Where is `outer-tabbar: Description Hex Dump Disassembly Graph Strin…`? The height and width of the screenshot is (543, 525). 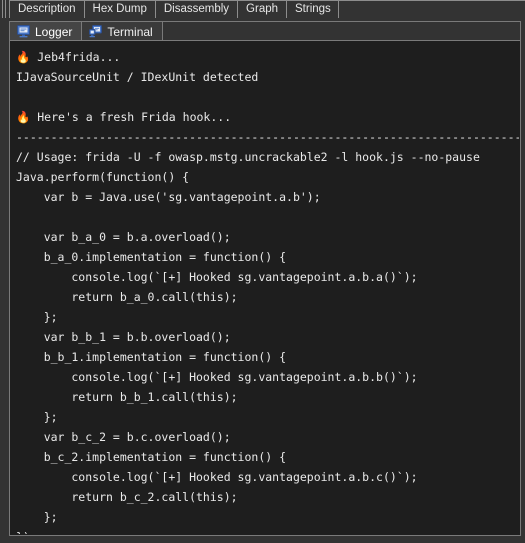 outer-tabbar: Description Hex Dump Disassembly Graph Strin… is located at coordinates (262, 9).